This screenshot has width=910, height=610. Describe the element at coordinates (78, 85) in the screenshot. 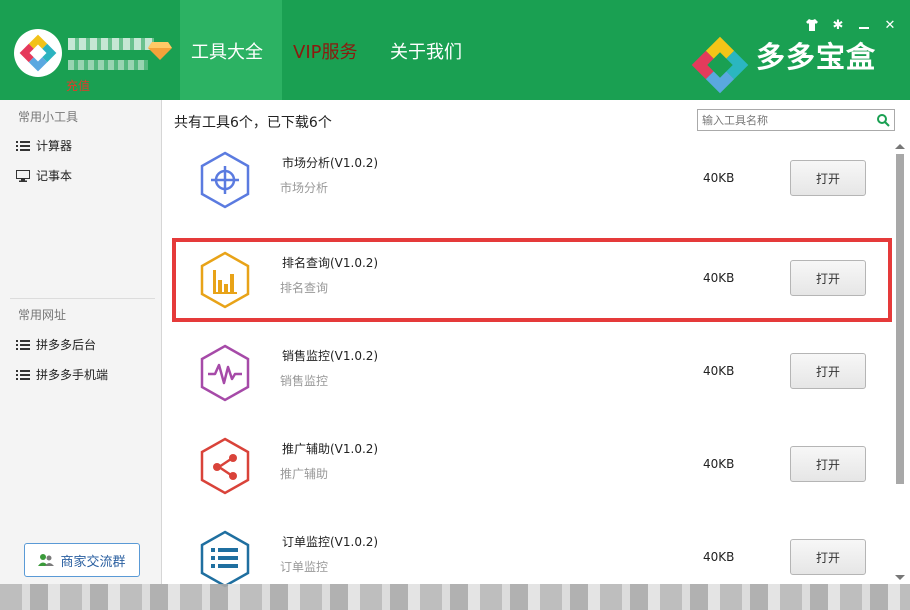

I see `recharge-link: 充值` at that location.